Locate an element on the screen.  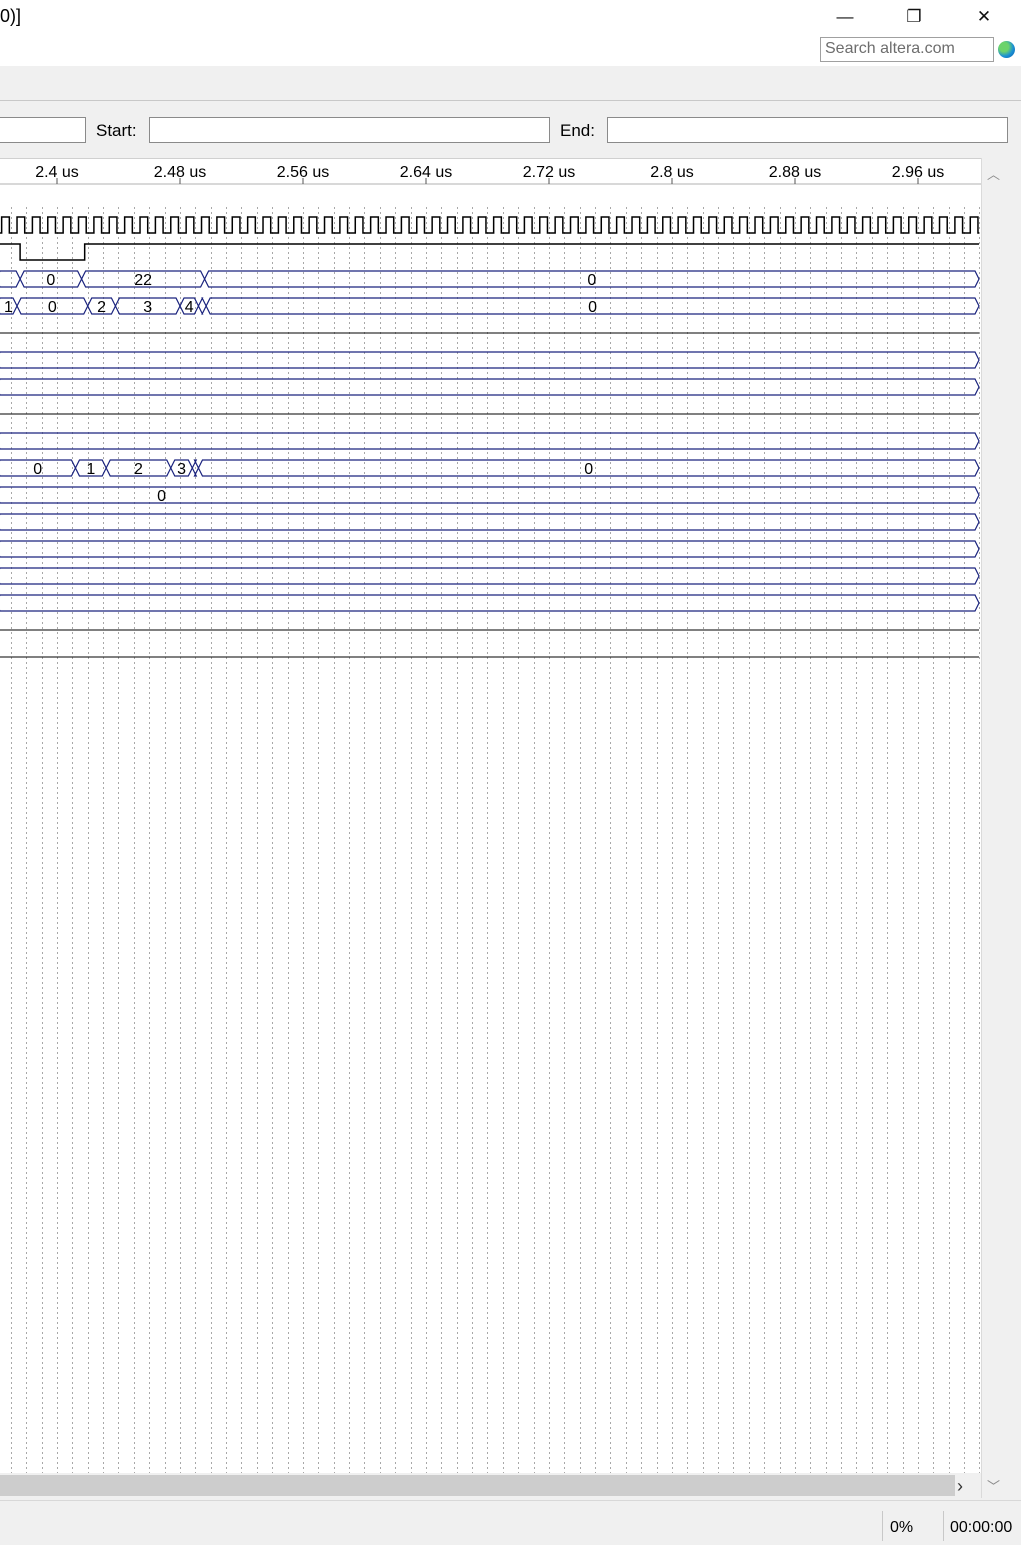
ruler-tick-label: 2.4 us is located at coordinates (57, 172).